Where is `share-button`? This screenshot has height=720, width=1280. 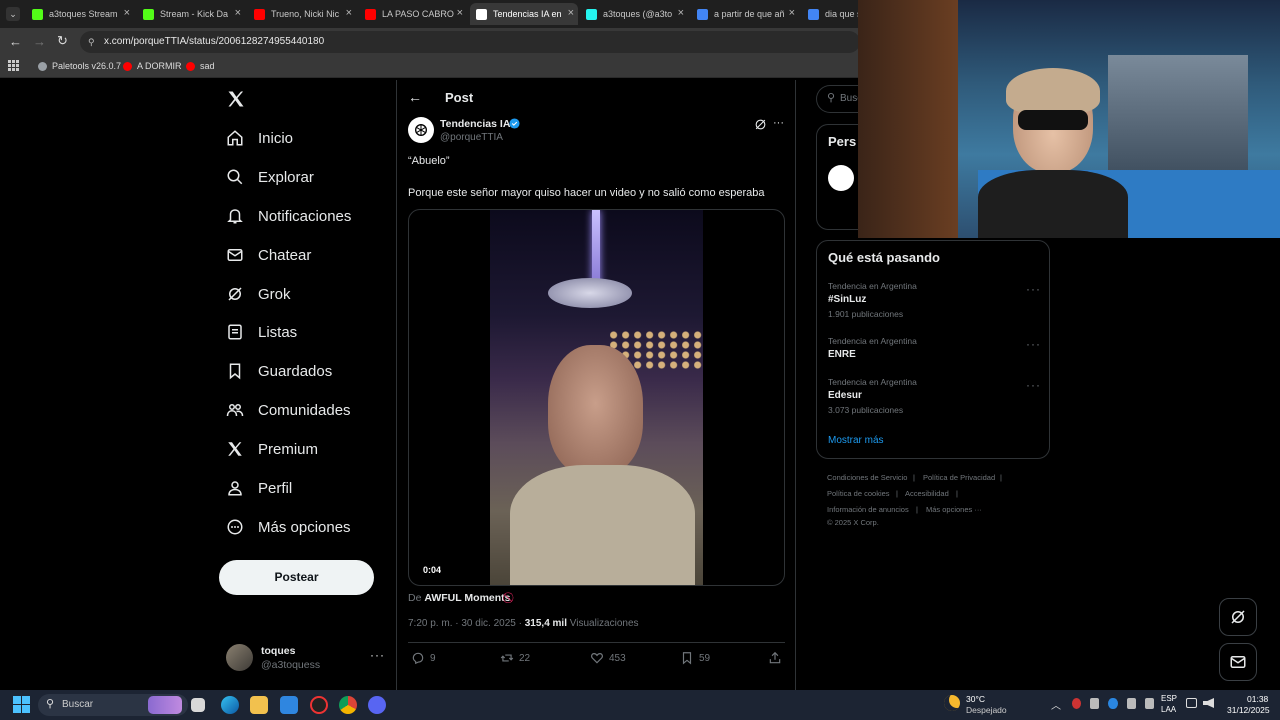 share-button is located at coordinates (777, 658).